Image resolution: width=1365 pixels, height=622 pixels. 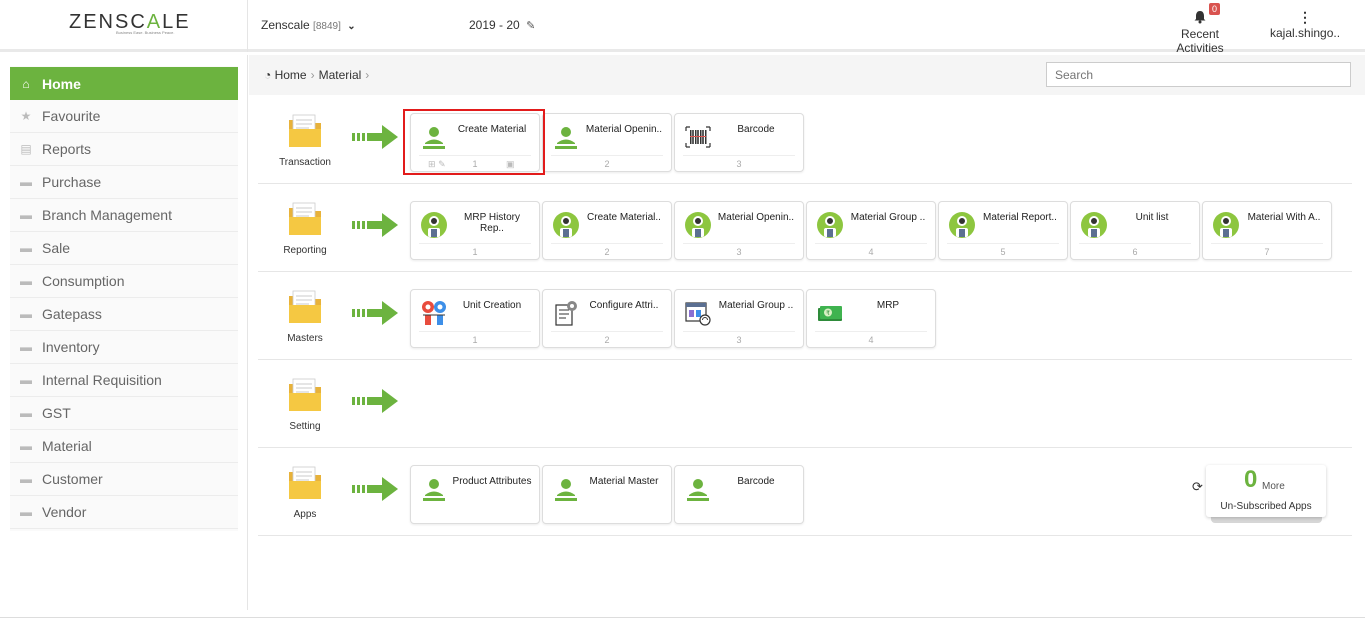 What do you see at coordinates (26, 83) in the screenshot?
I see `home-icon: ⌂` at bounding box center [26, 83].